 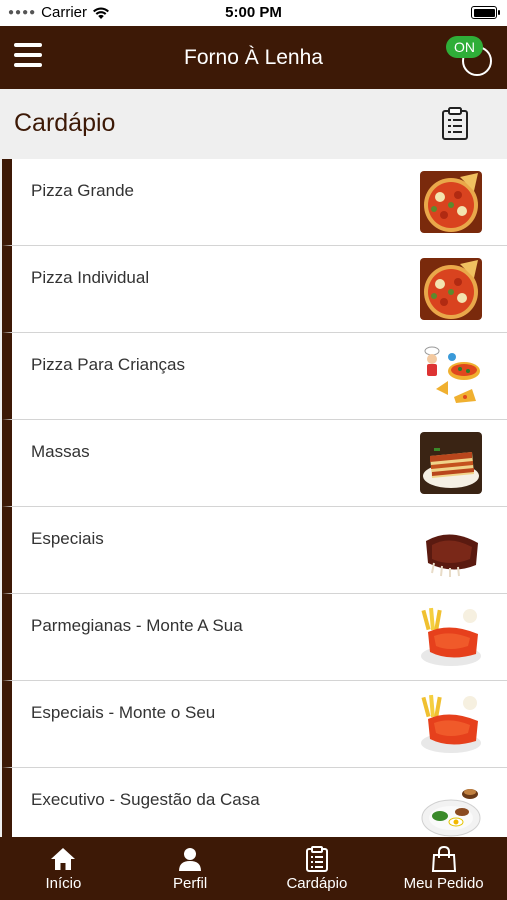 What do you see at coordinates (464, 47) in the screenshot?
I see `status-badge: ON` at bounding box center [464, 47].